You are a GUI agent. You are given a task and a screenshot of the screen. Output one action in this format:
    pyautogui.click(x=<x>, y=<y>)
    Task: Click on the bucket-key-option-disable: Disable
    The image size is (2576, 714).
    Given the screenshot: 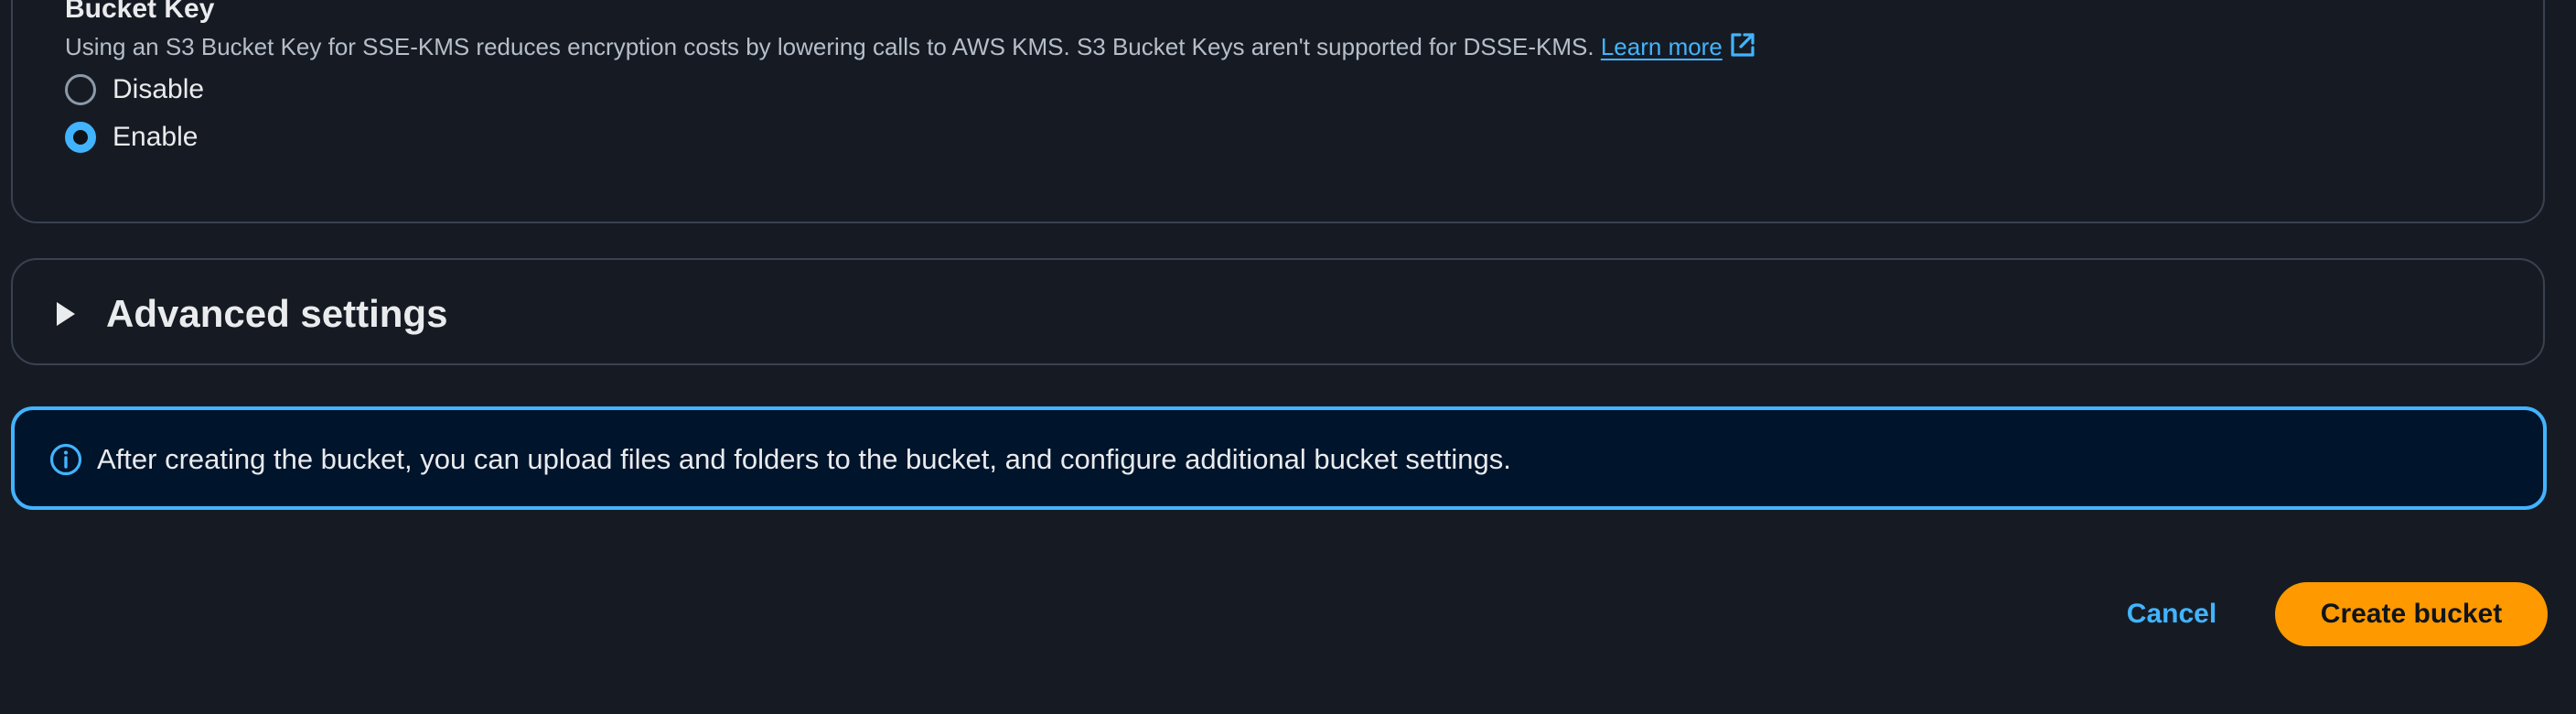 What is the action you would take?
    pyautogui.click(x=135, y=89)
    